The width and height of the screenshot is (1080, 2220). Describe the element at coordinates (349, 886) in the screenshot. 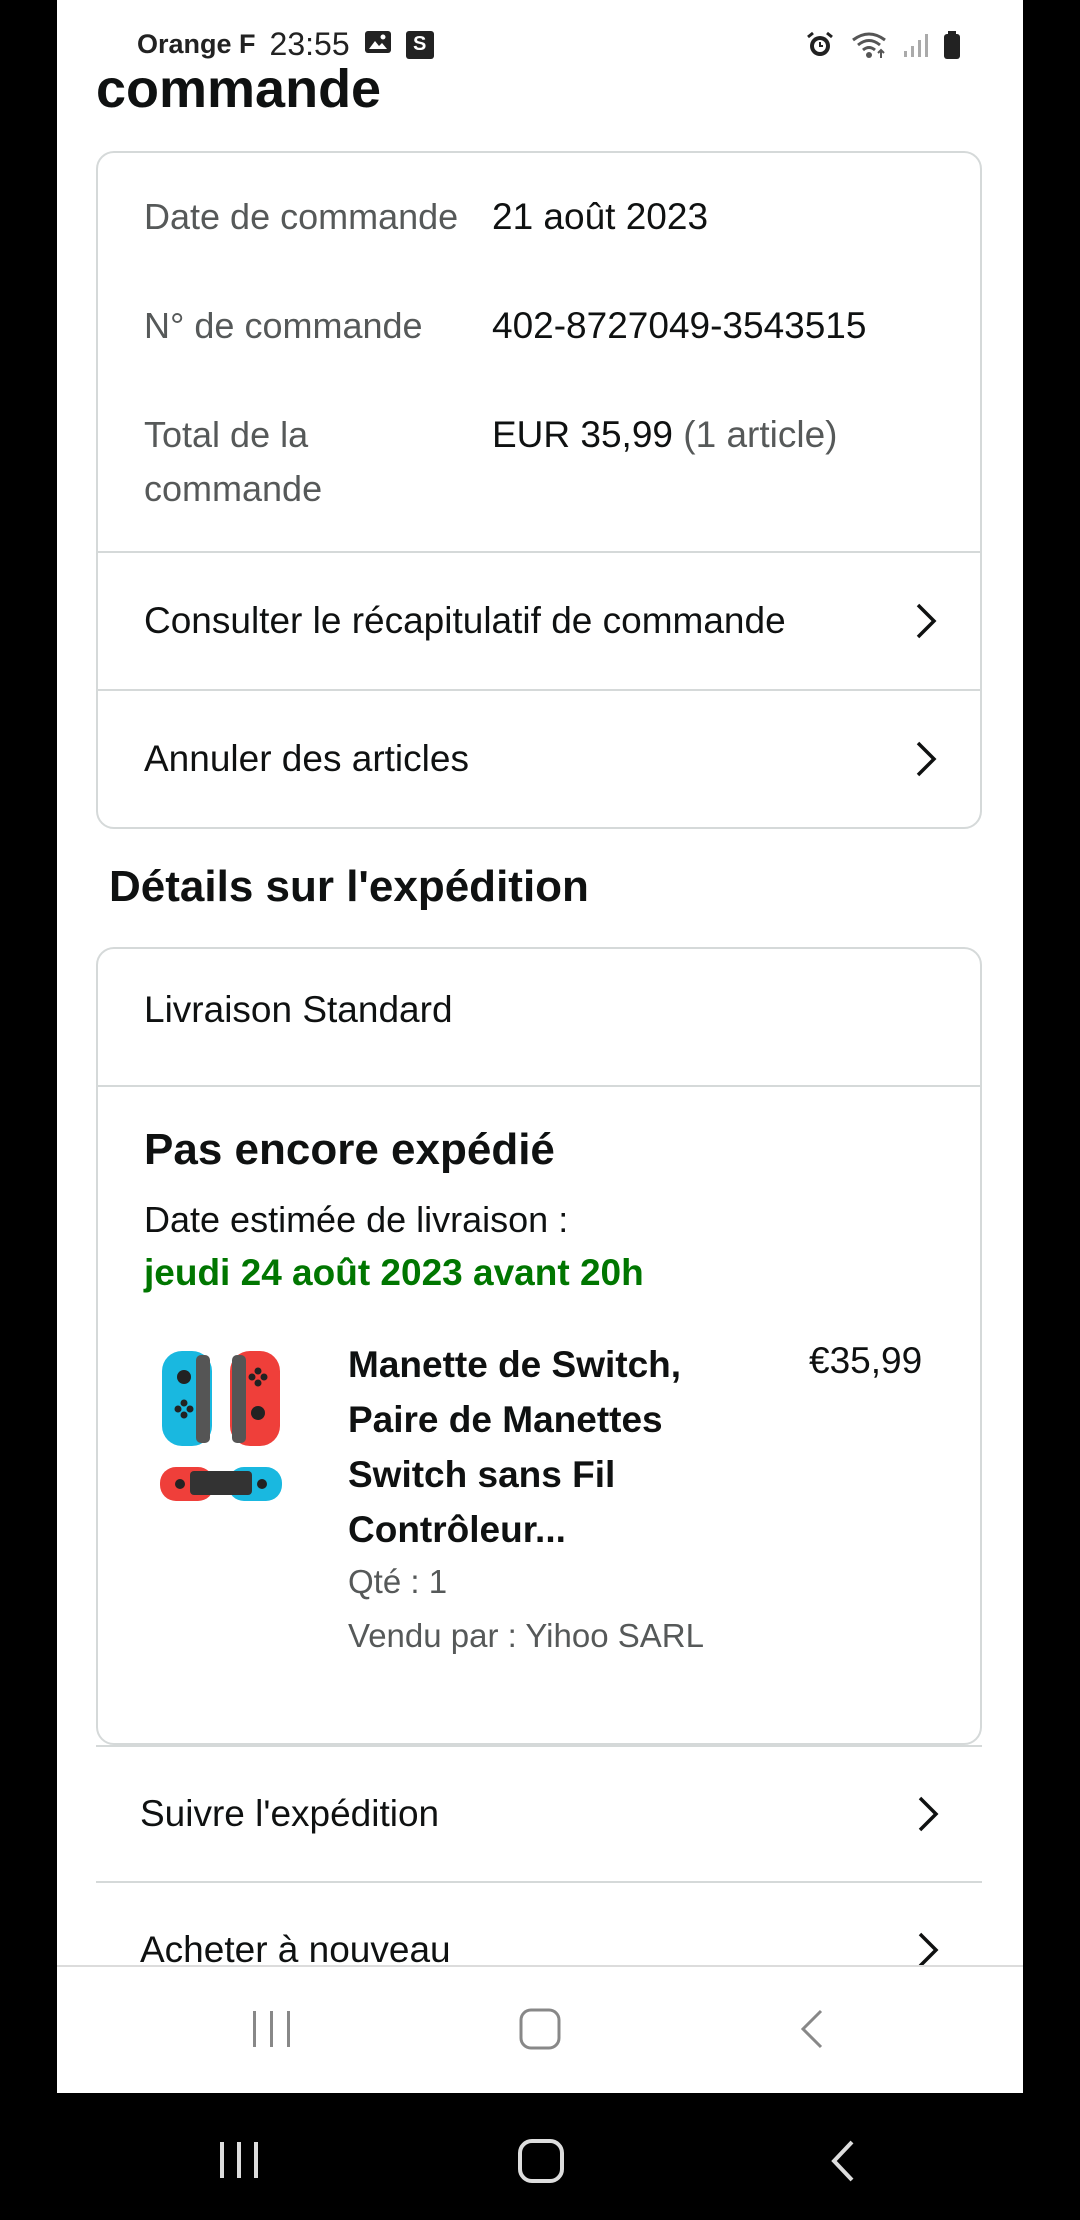

I see `shipment-section-title: Détails sur l'expédition` at that location.